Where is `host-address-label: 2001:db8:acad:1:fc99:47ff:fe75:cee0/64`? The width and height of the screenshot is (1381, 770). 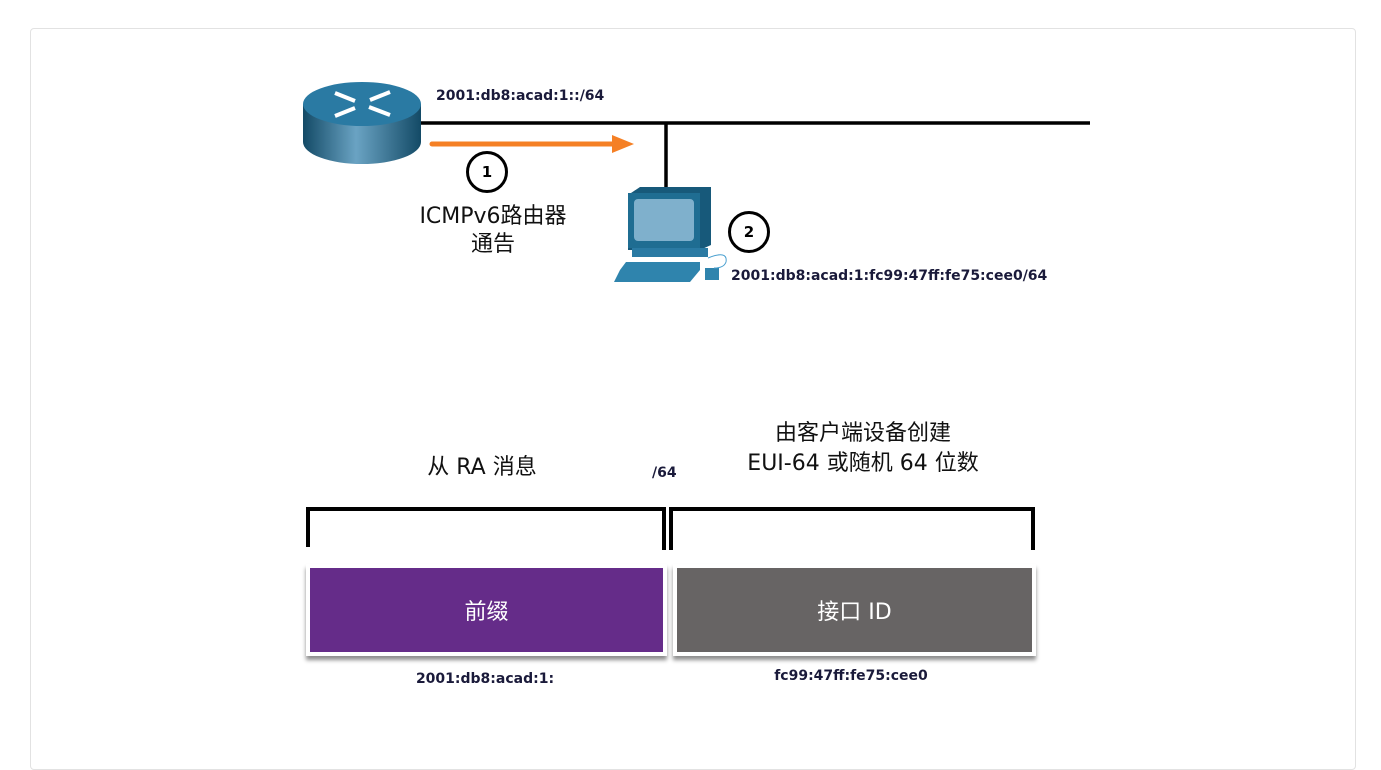
host-address-label: 2001:db8:acad:1:fc99:47ff:fe75:cee0/64 is located at coordinates (889, 276).